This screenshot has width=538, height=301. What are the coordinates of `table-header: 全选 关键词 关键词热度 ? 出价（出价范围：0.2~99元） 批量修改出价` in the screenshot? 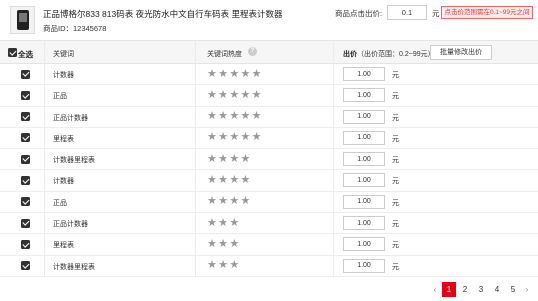 It's located at (269, 52).